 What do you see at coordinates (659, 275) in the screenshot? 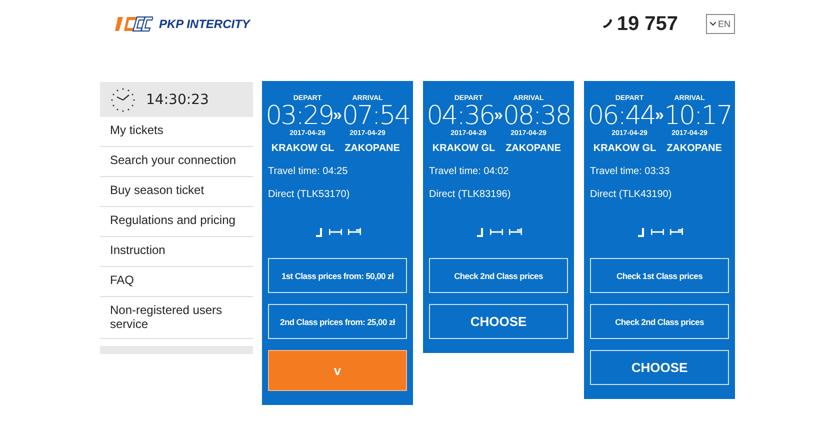
I see `price-button: Check 1st Class prices` at bounding box center [659, 275].